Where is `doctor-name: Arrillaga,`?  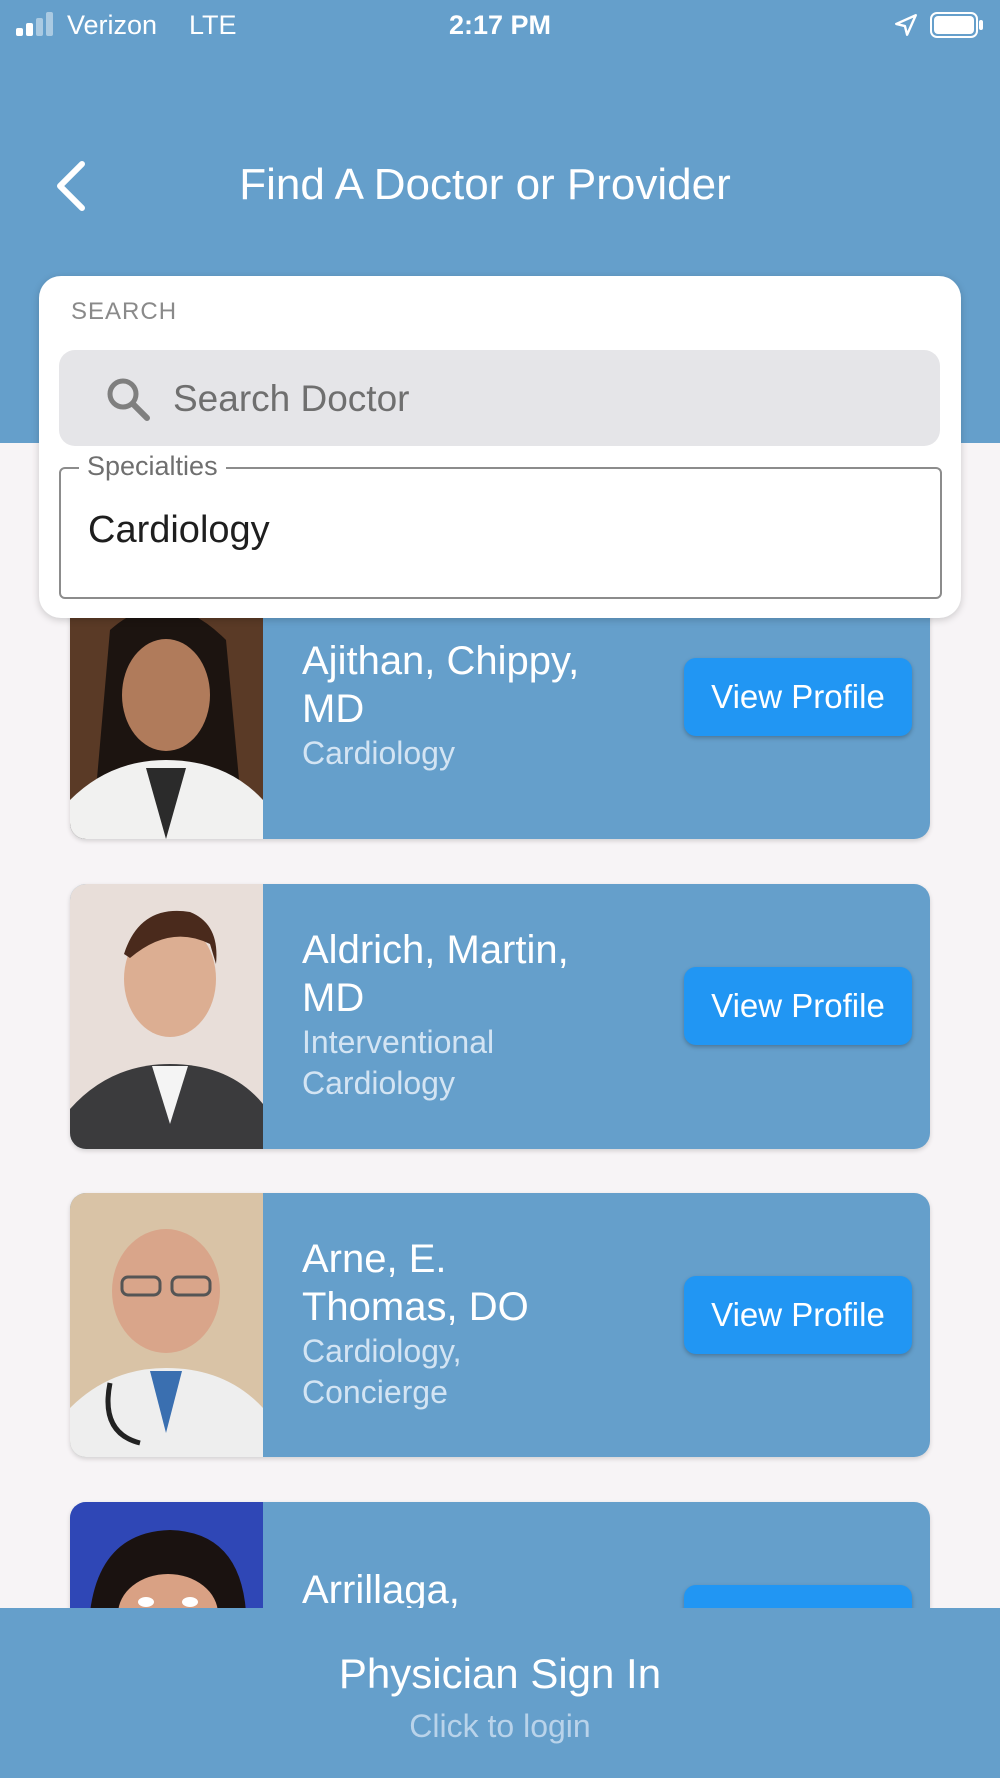
doctor-name: Arrillaga, is located at coordinates (381, 1590).